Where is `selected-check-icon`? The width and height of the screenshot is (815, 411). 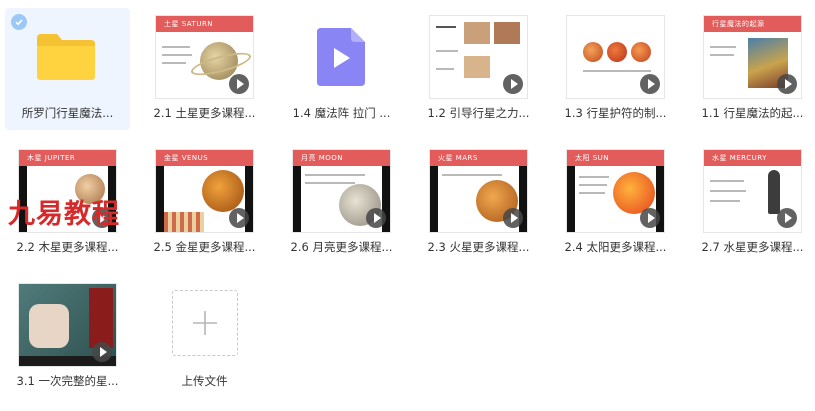 selected-check-icon is located at coordinates (19, 22).